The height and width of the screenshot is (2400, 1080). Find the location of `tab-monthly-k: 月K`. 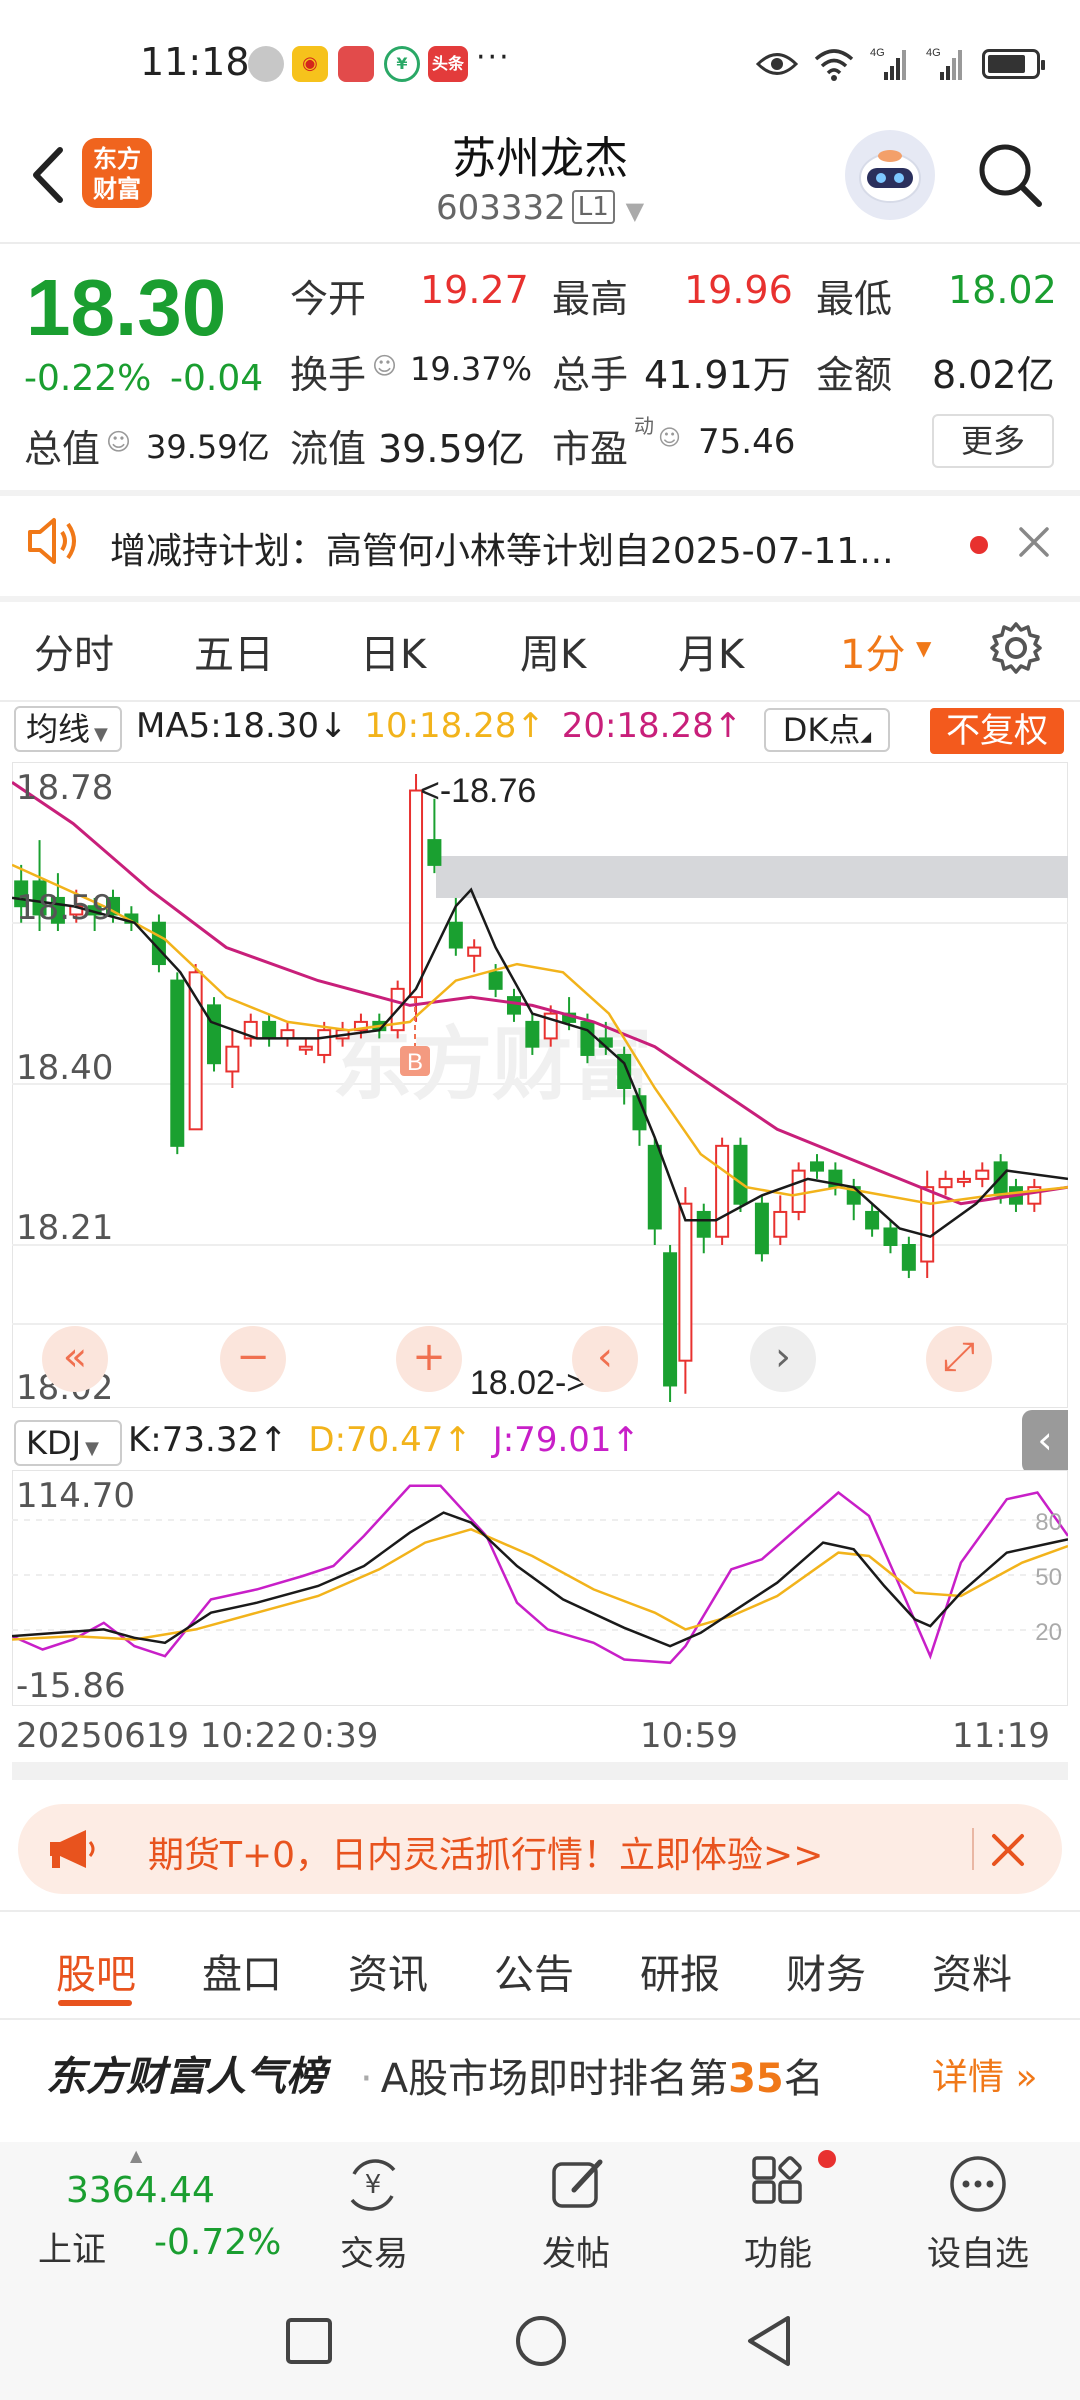

tab-monthly-k: 月K is located at coordinates (711, 651).